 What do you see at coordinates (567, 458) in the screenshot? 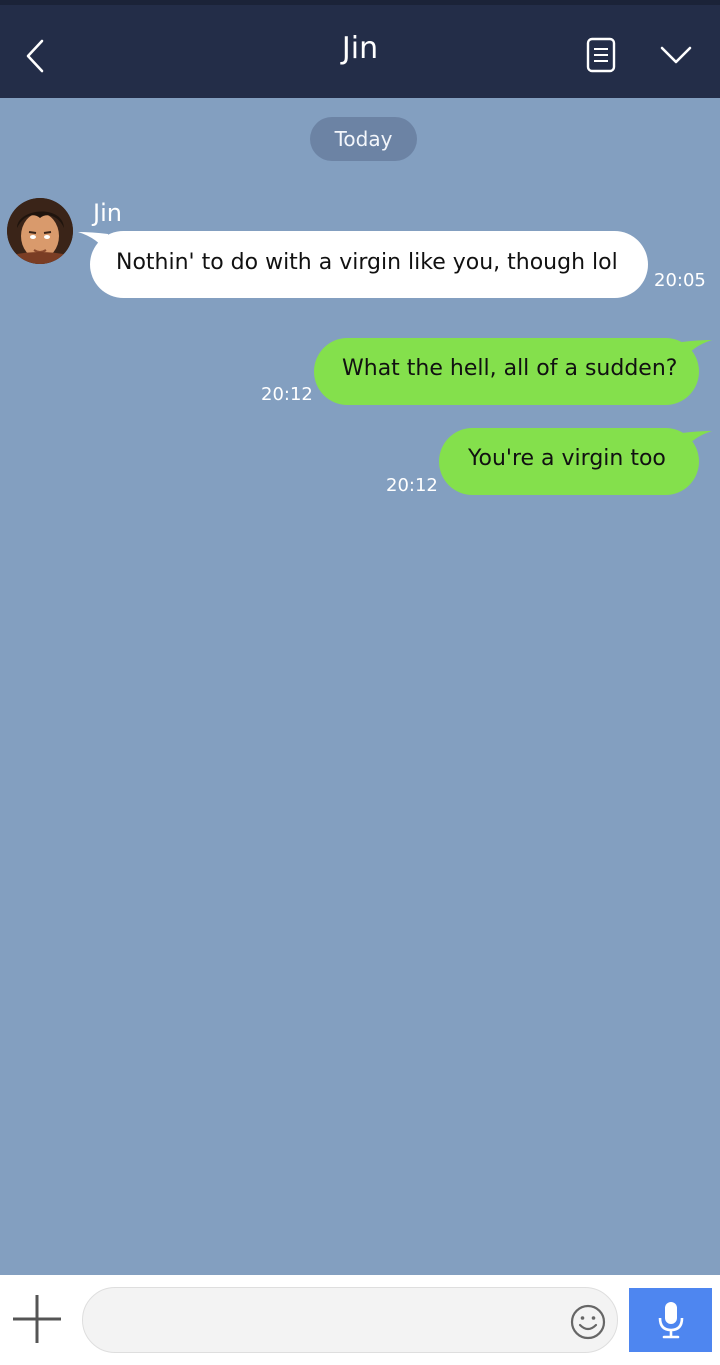
I see `message-text: You're a virgin too` at bounding box center [567, 458].